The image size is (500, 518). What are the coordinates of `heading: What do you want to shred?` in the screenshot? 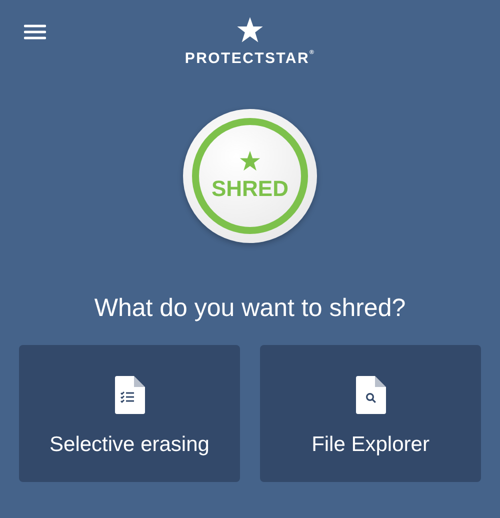 It's located at (250, 308).